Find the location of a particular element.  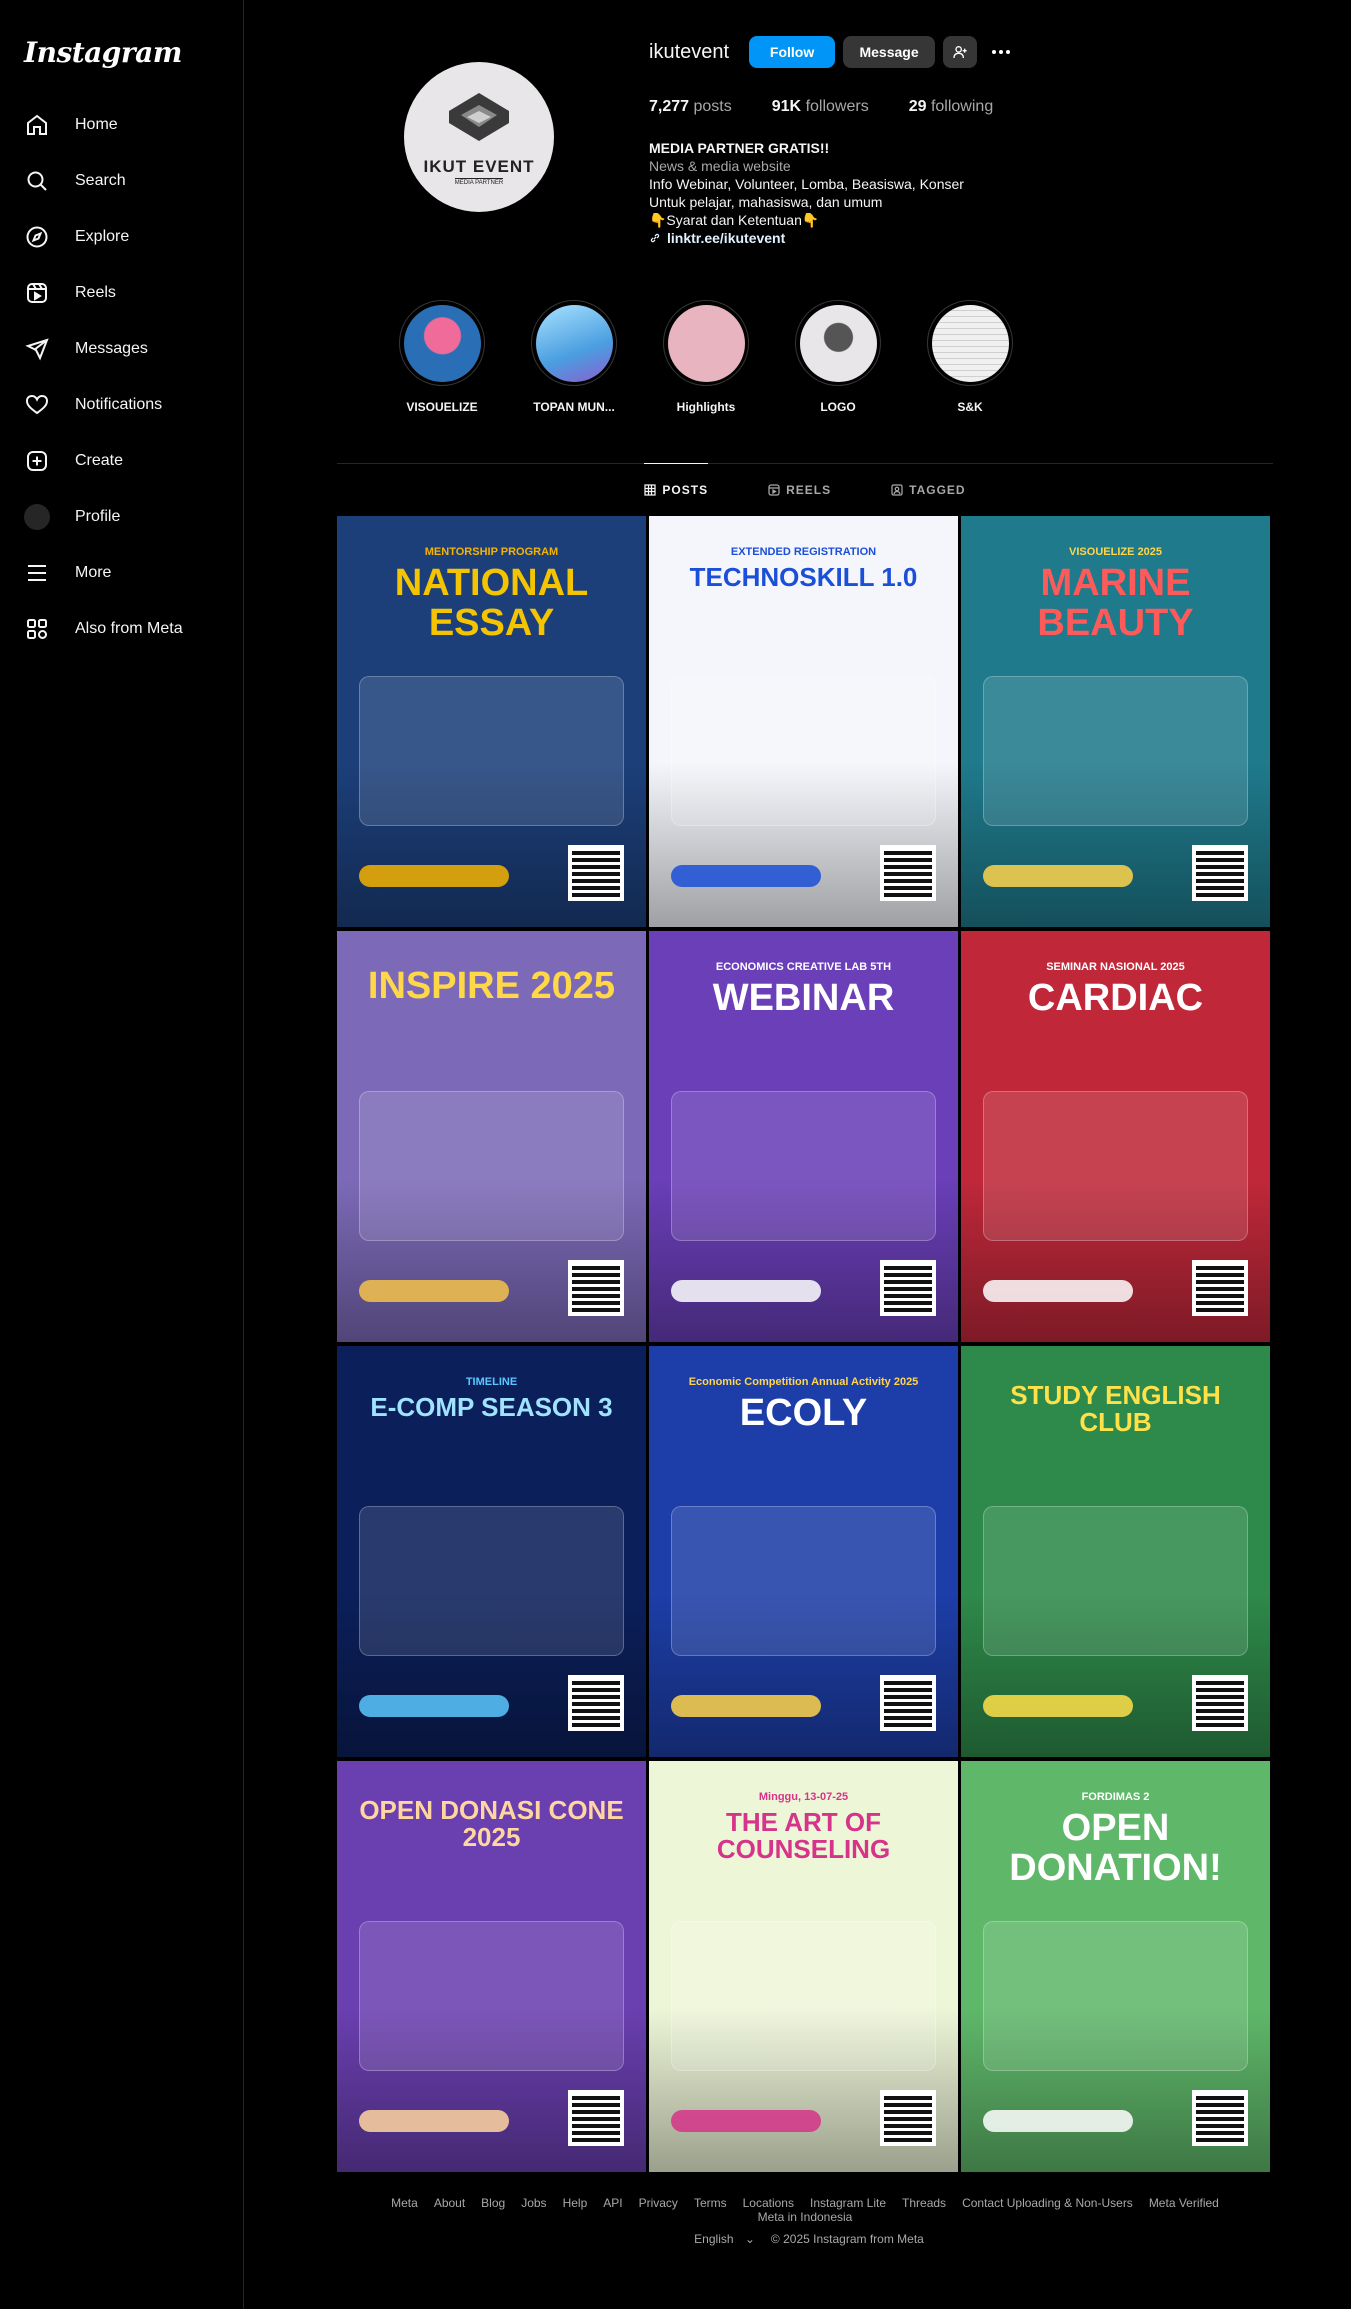

post-tile: ECONOMICS CREATIVE LAB 5TH WEBINAR is located at coordinates (803, 1136).